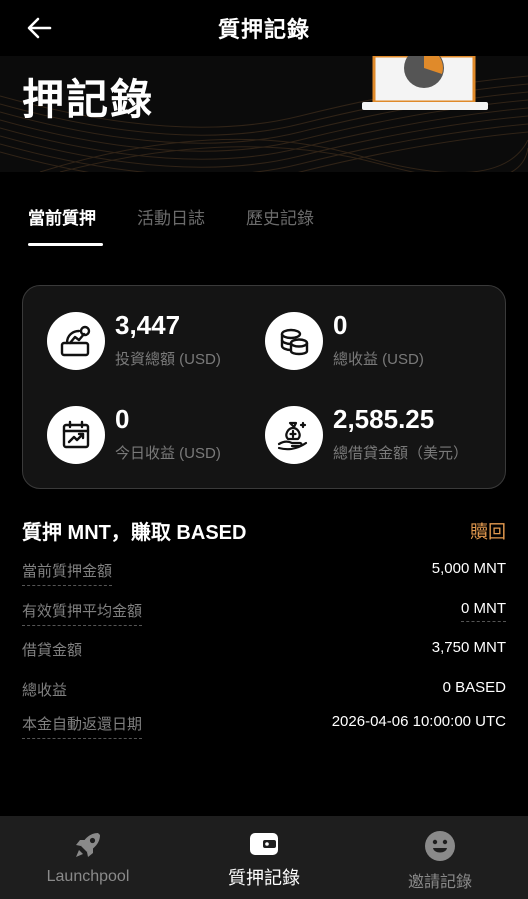  Describe the element at coordinates (439, 882) in the screenshot. I see `nav-label: 邀請記錄` at that location.